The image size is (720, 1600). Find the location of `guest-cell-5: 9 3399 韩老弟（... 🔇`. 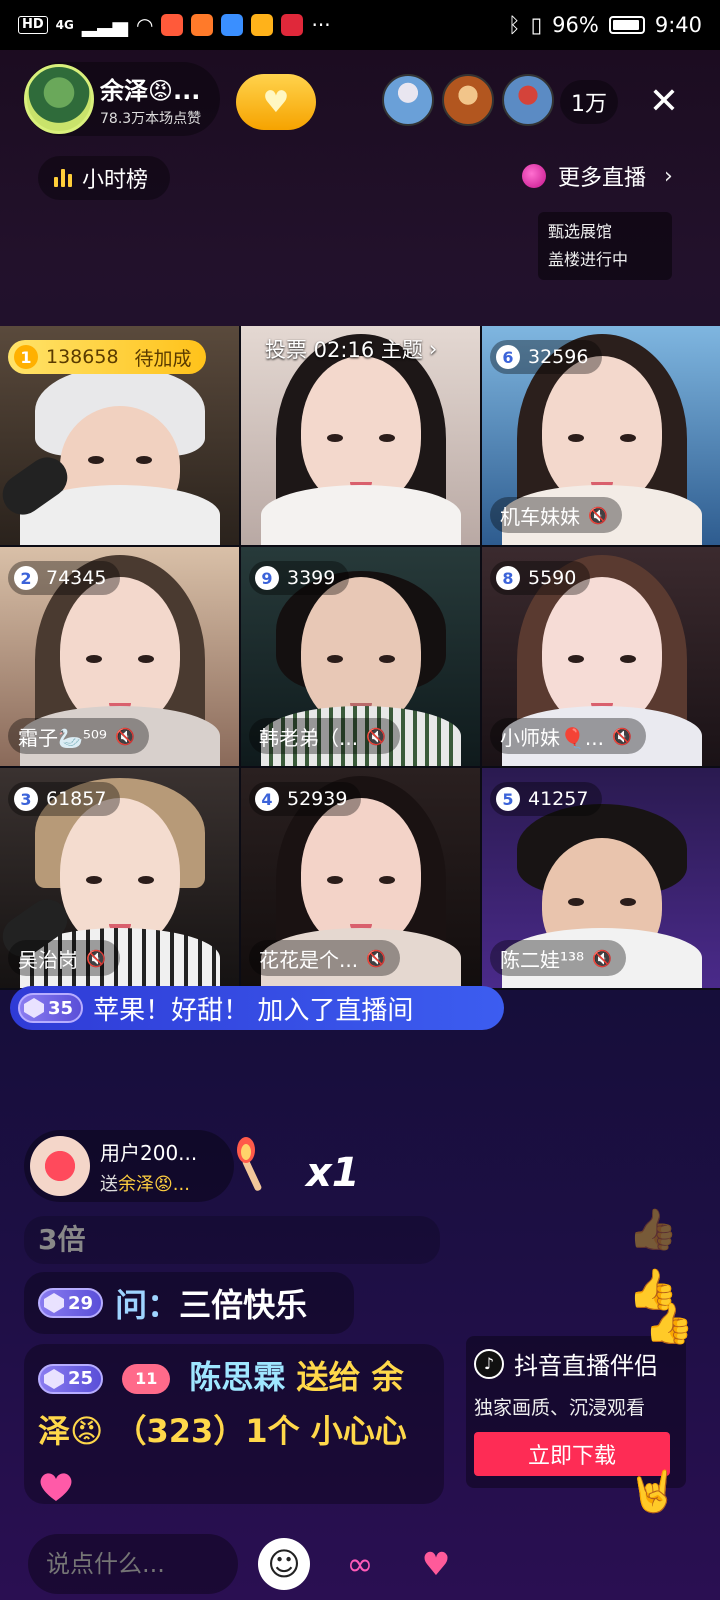

guest-cell-5: 9 3399 韩老弟（... 🔇 is located at coordinates (360, 656).